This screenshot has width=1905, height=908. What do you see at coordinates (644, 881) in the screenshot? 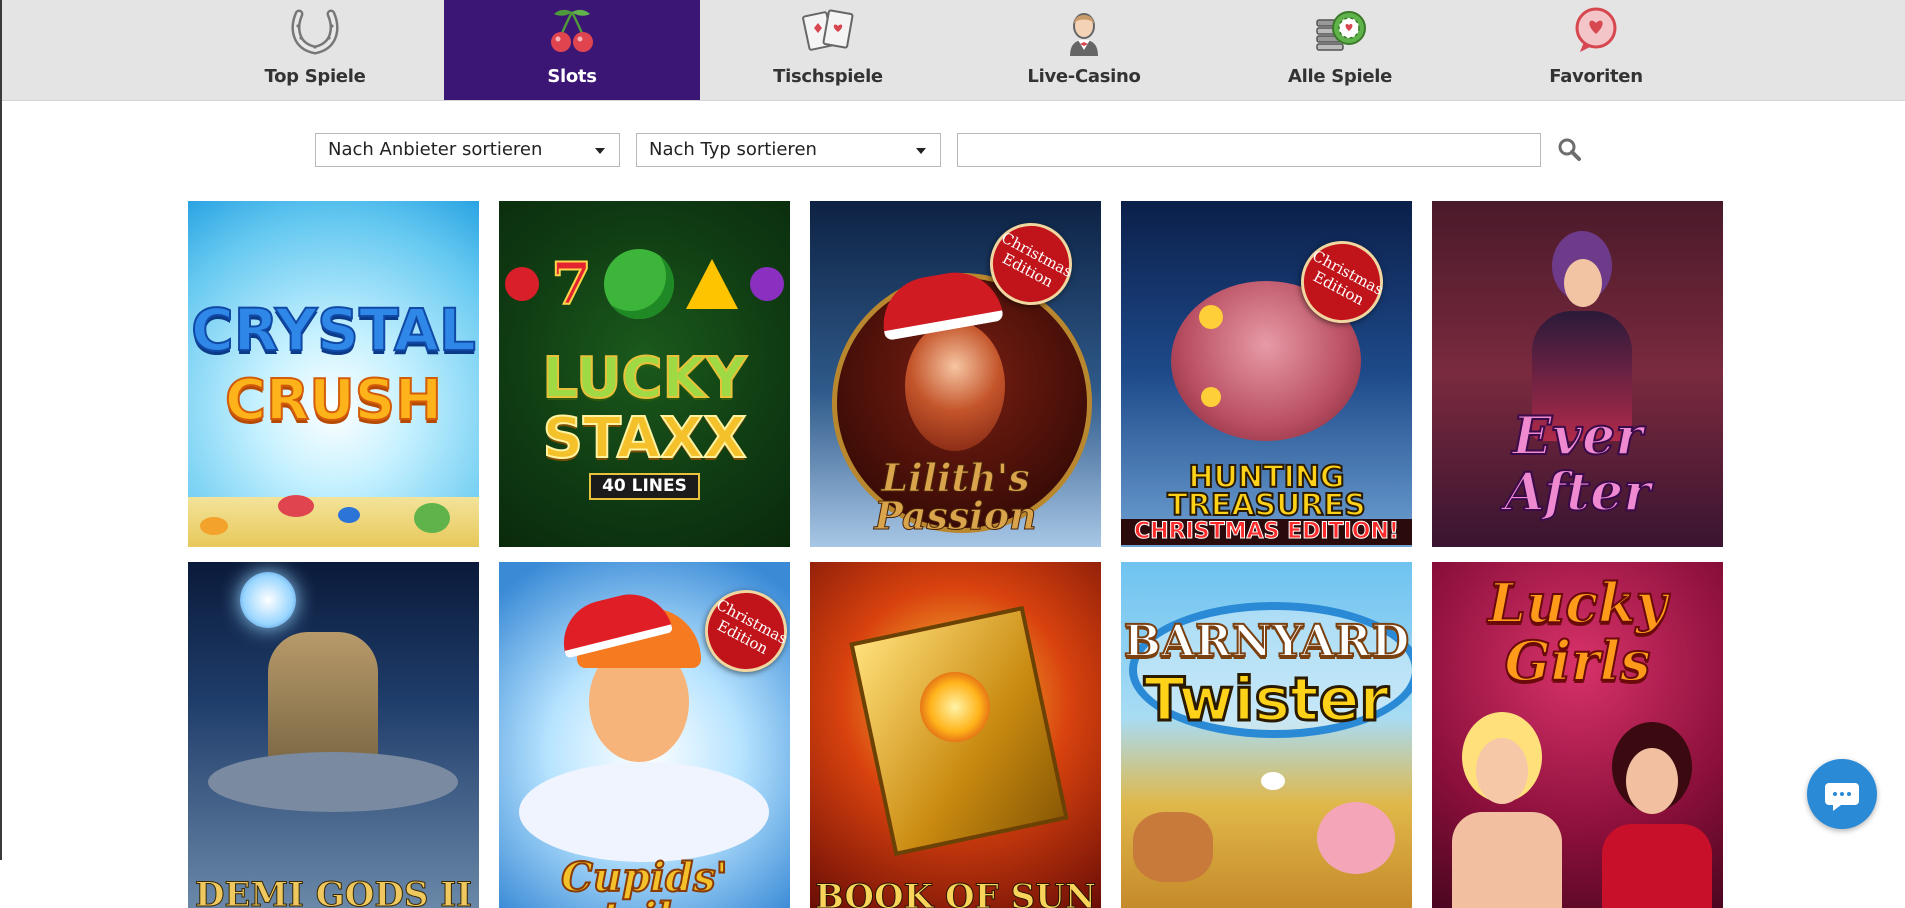
I see `game-title: Cupids' strike` at bounding box center [644, 881].